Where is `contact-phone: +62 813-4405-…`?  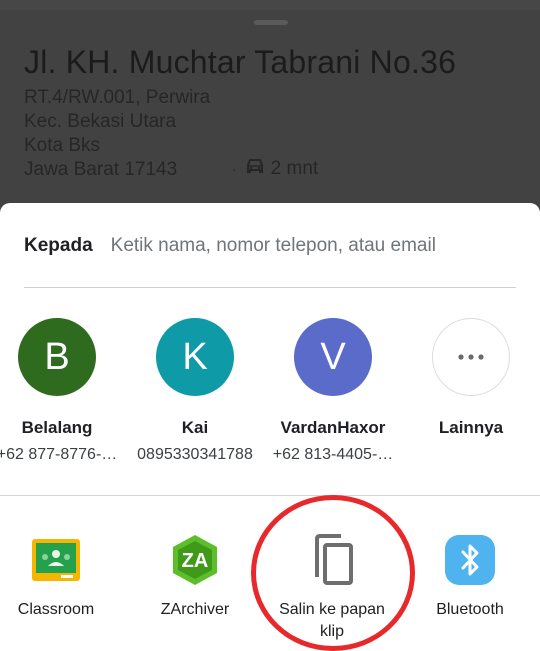 contact-phone: +62 813-4405-… is located at coordinates (333, 454).